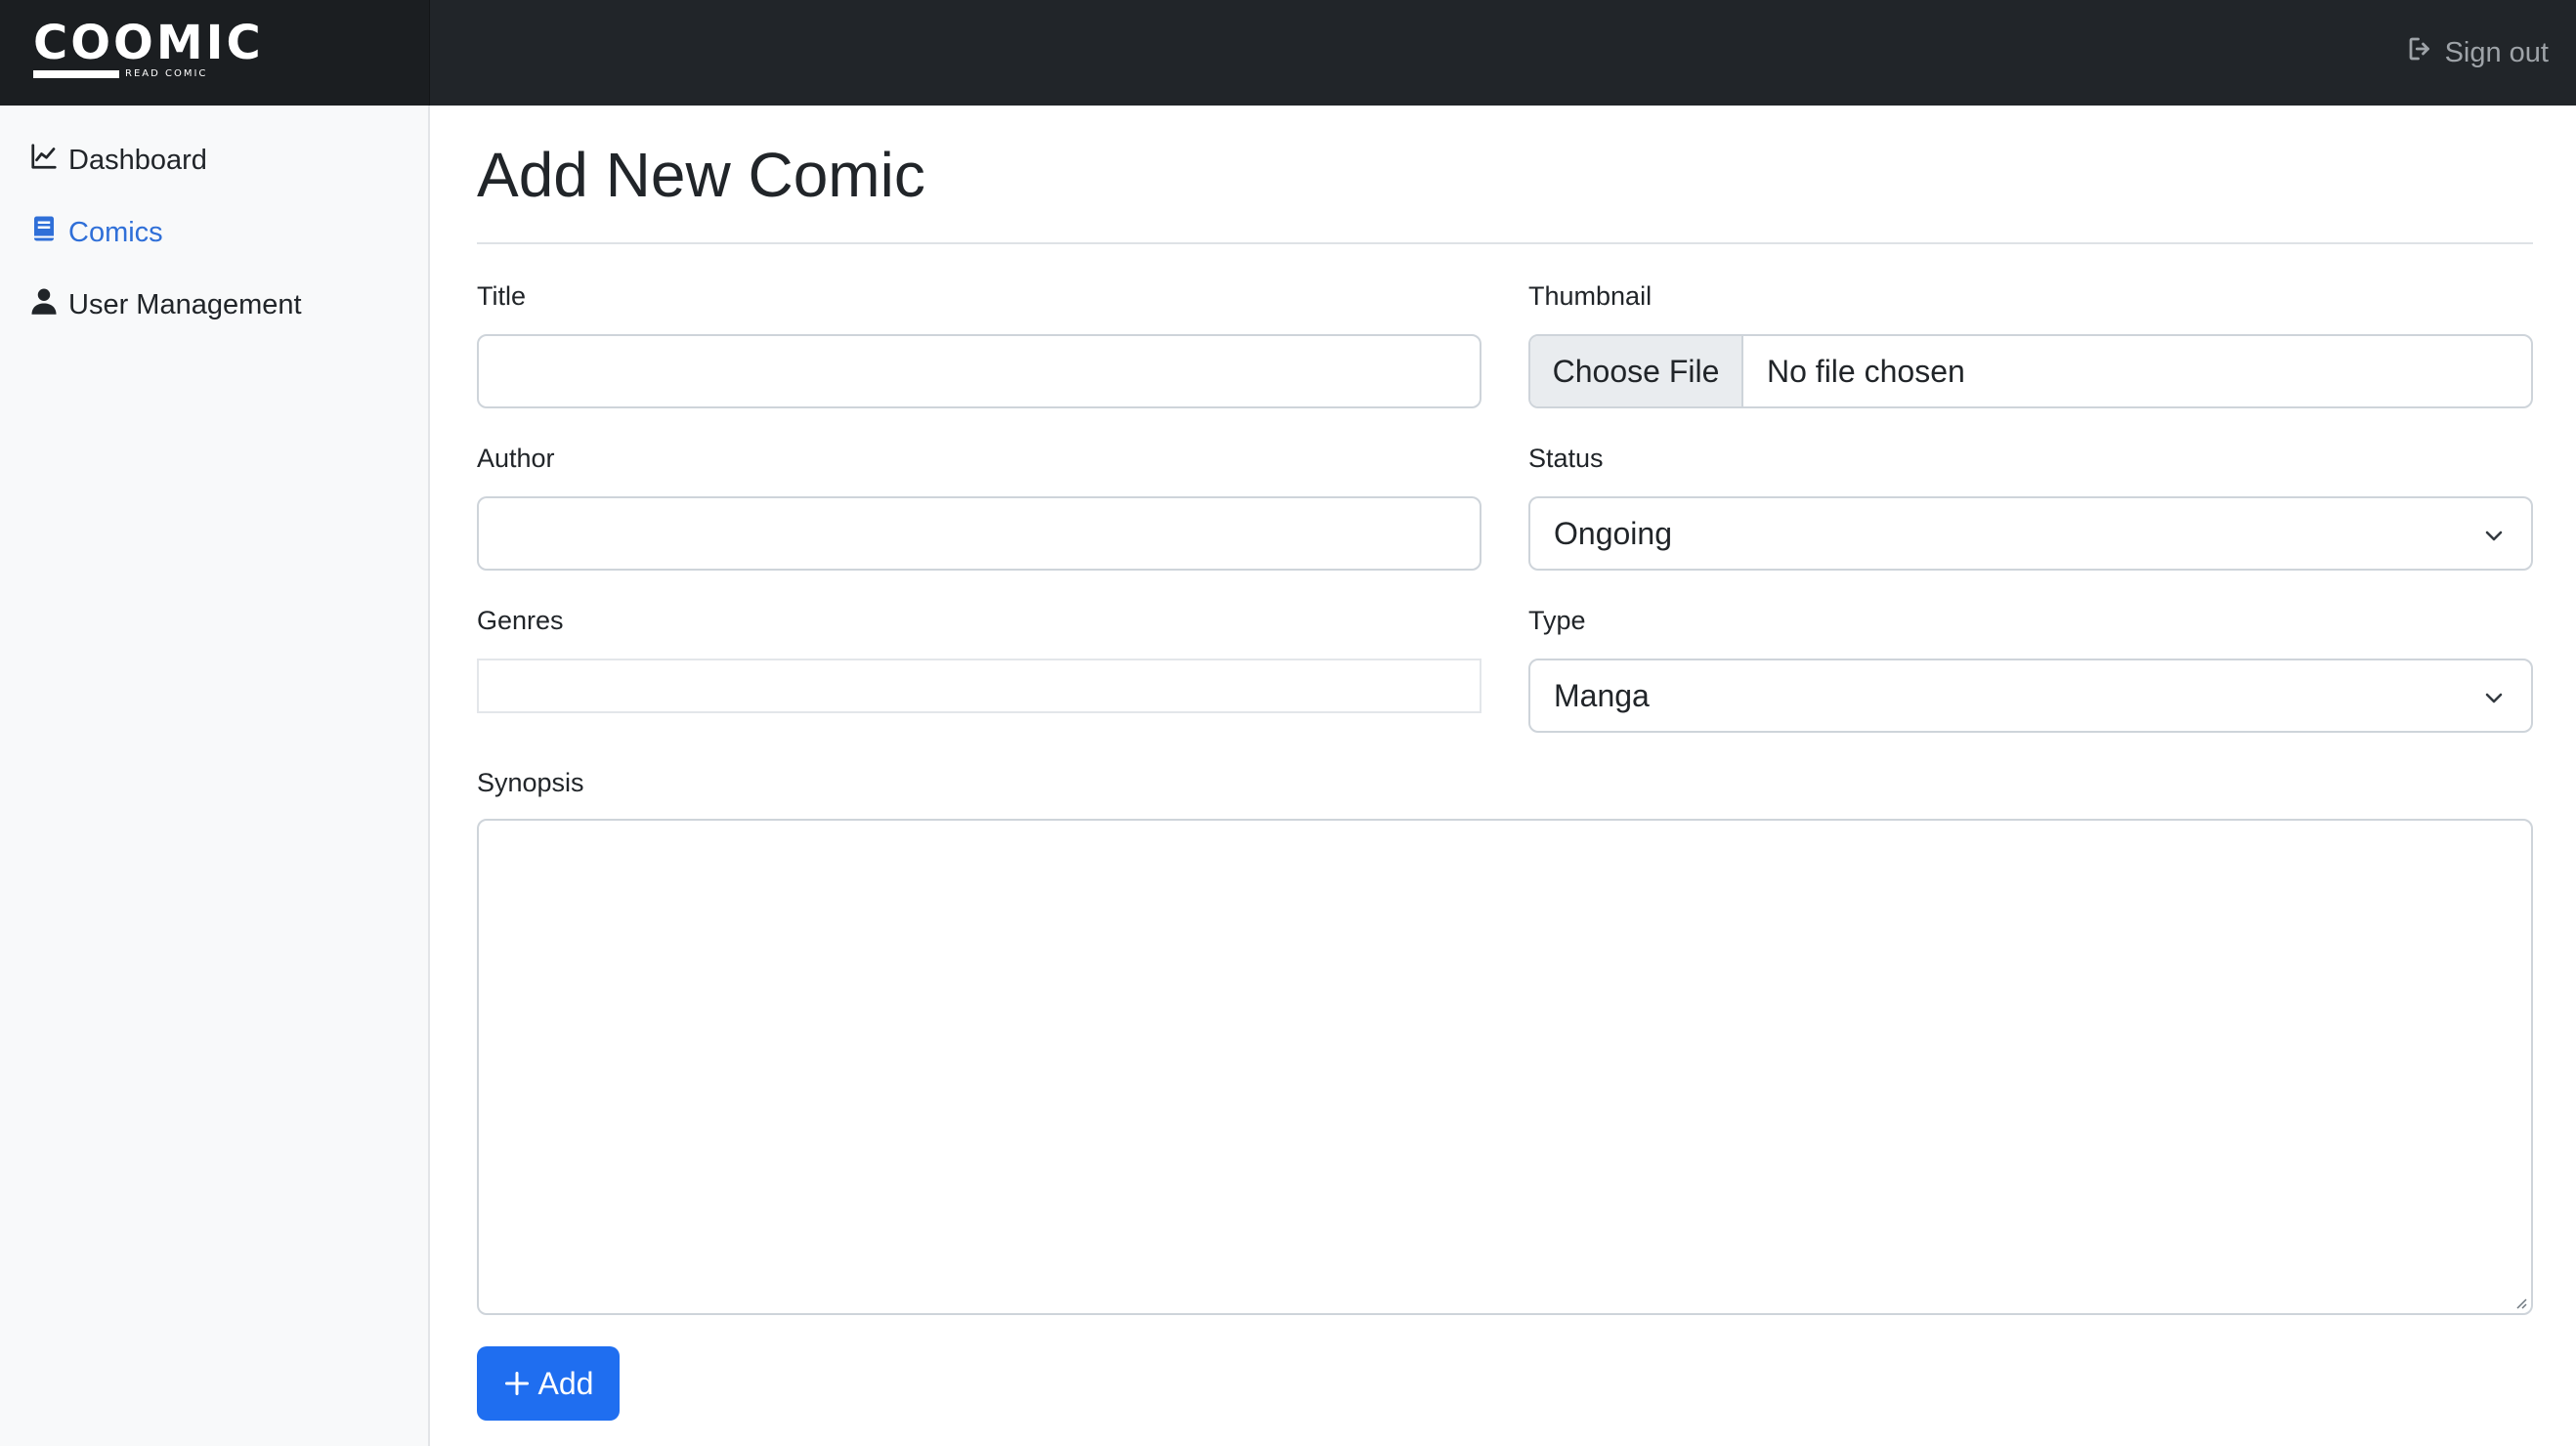 This screenshot has height=1446, width=2576. Describe the element at coordinates (502, 296) in the screenshot. I see `title-label: Title` at that location.